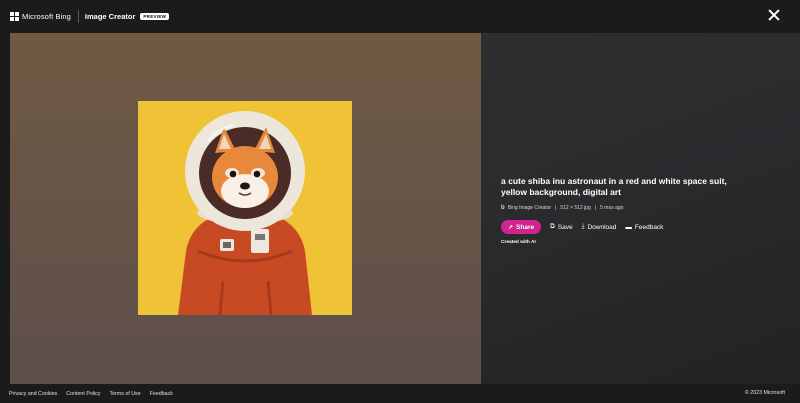 This screenshot has width=800, height=403. Describe the element at coordinates (565, 227) in the screenshot. I see `save-label: Save` at that location.